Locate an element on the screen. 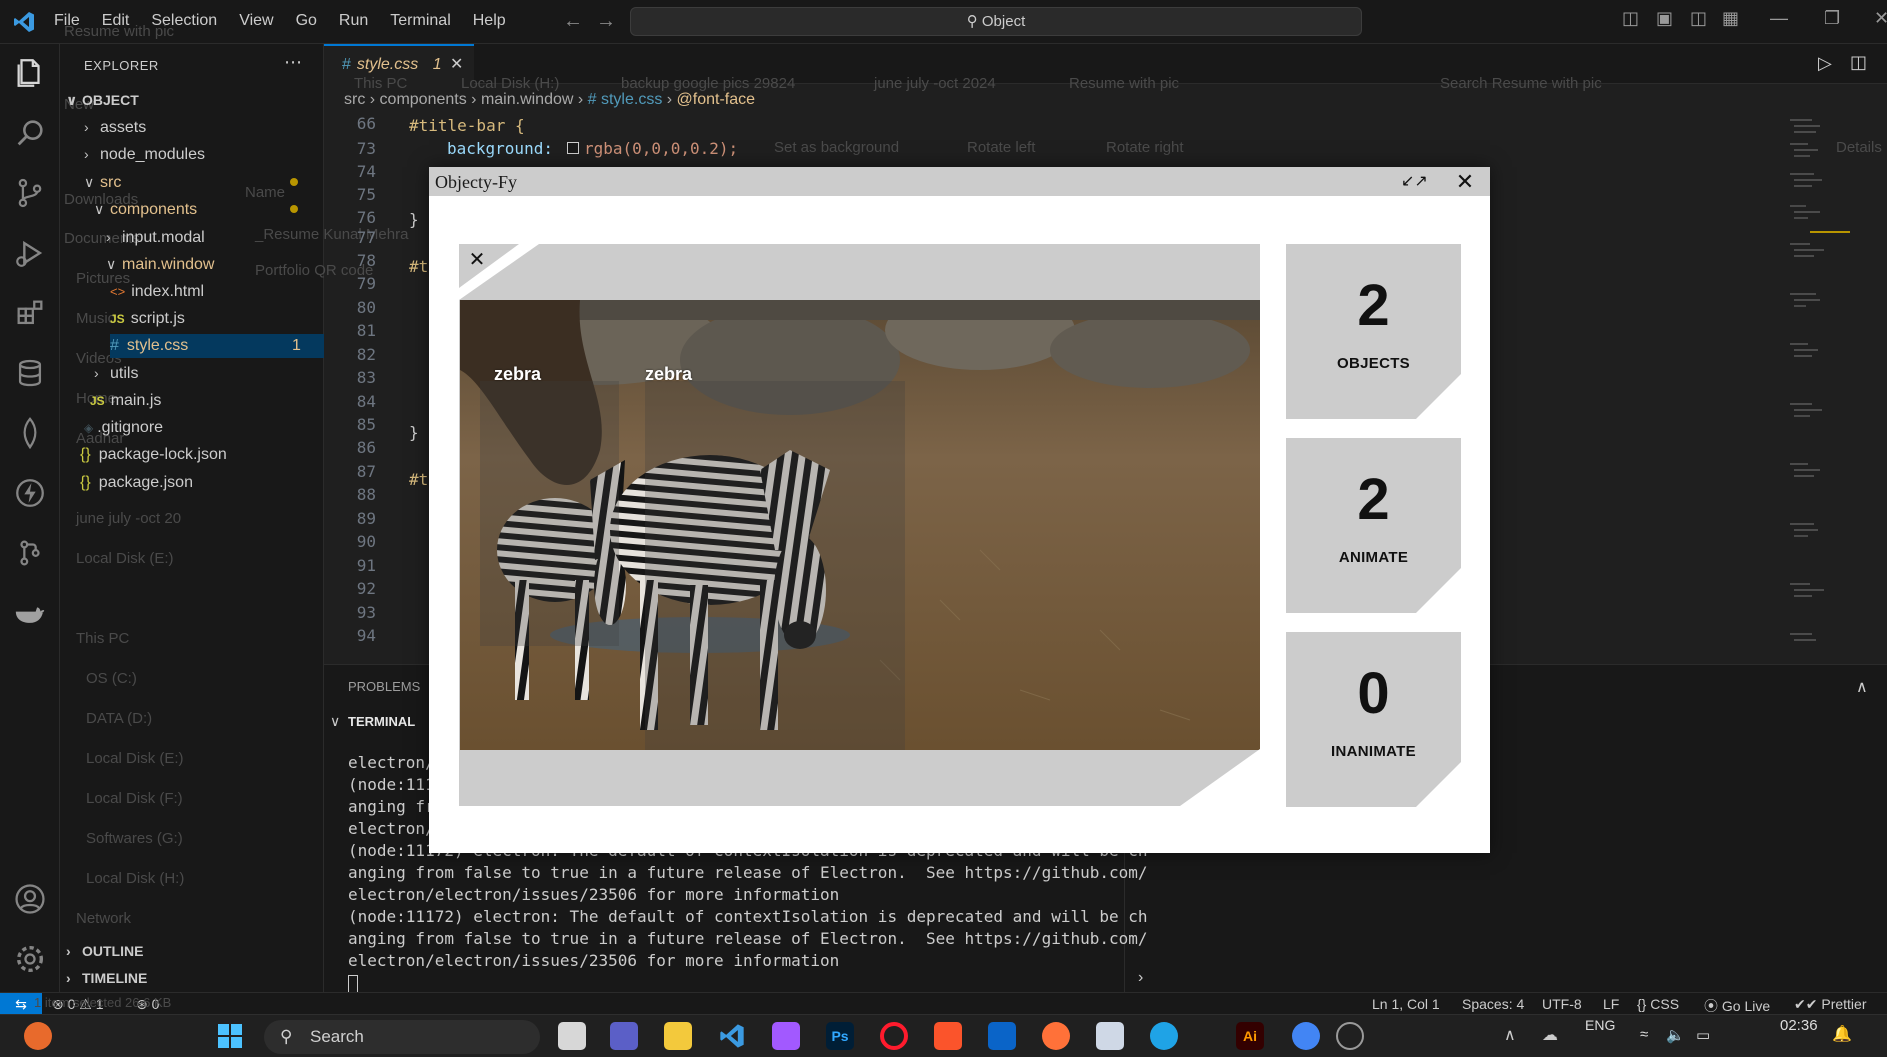 This screenshot has height=1057, width=1887. app-icon is located at coordinates (1110, 1036).